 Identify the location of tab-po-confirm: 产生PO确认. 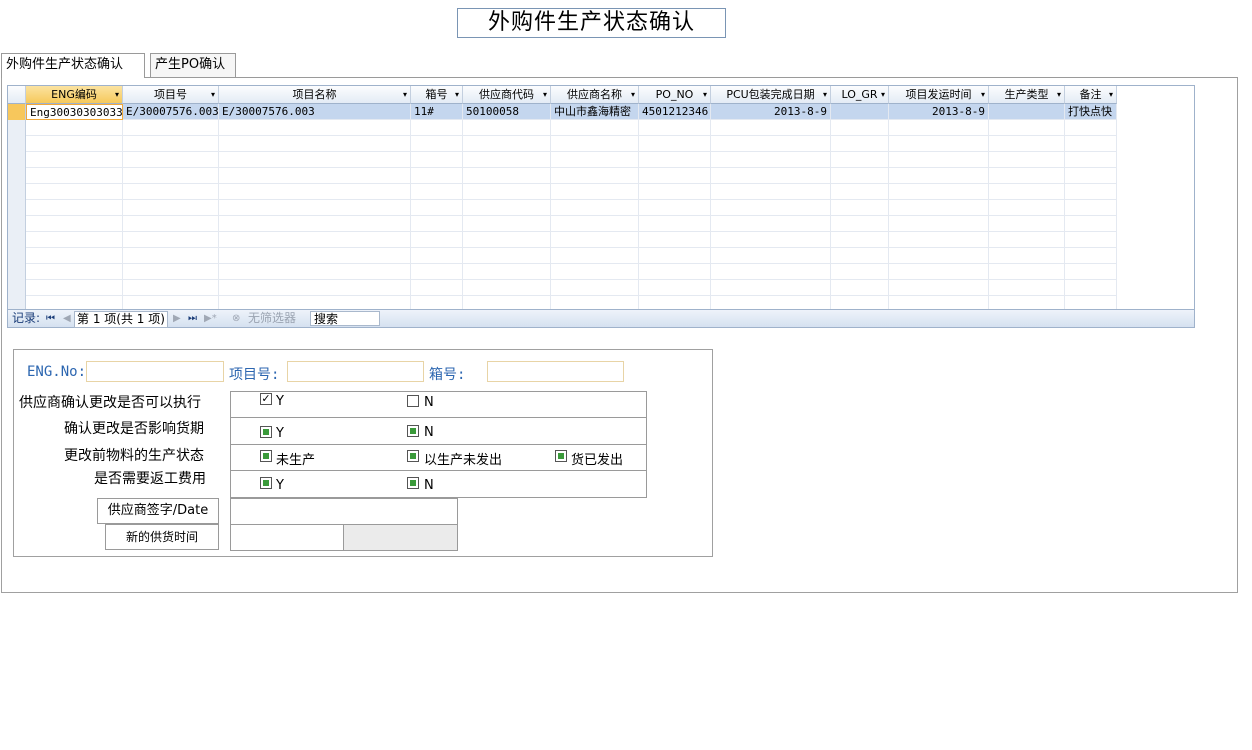
(193, 65).